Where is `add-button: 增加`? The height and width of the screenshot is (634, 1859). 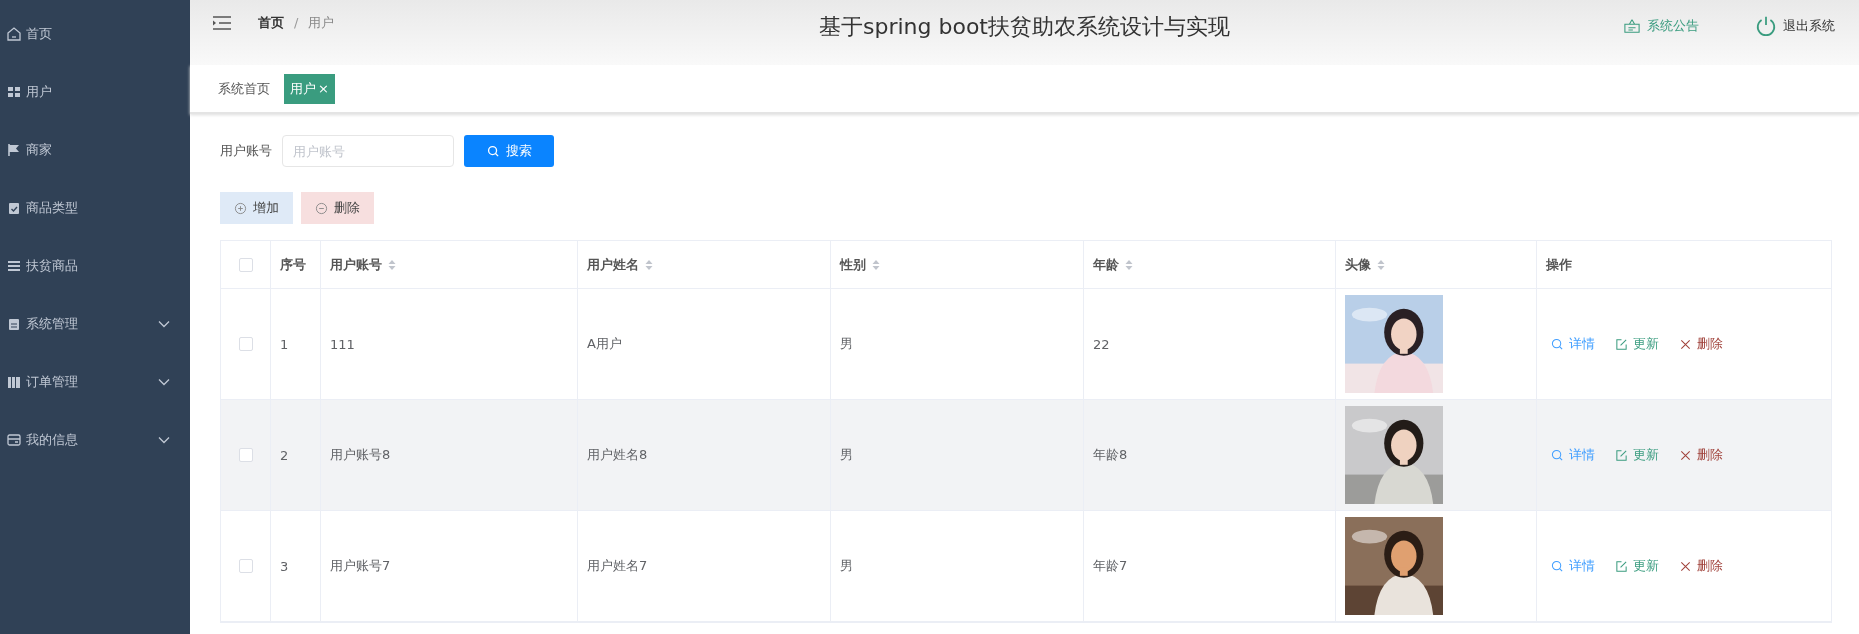
add-button: 增加 is located at coordinates (256, 208).